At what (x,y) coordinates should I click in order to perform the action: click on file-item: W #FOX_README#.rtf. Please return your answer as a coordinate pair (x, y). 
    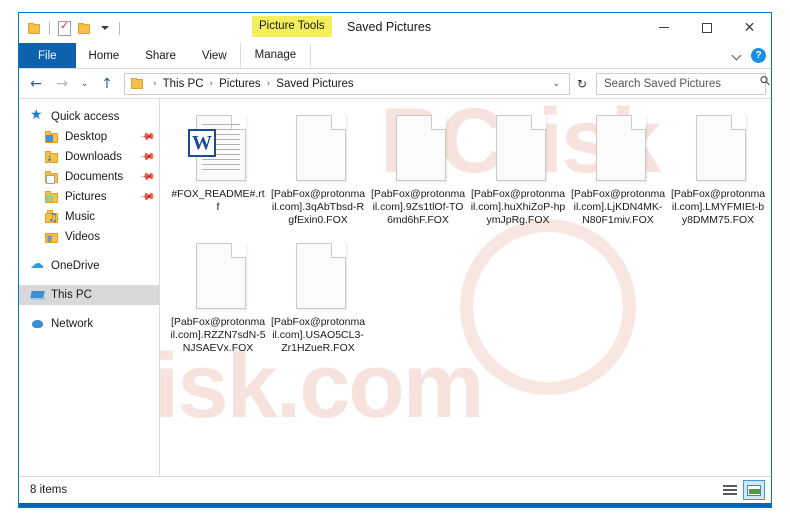
    Looking at the image, I should click on (218, 173).